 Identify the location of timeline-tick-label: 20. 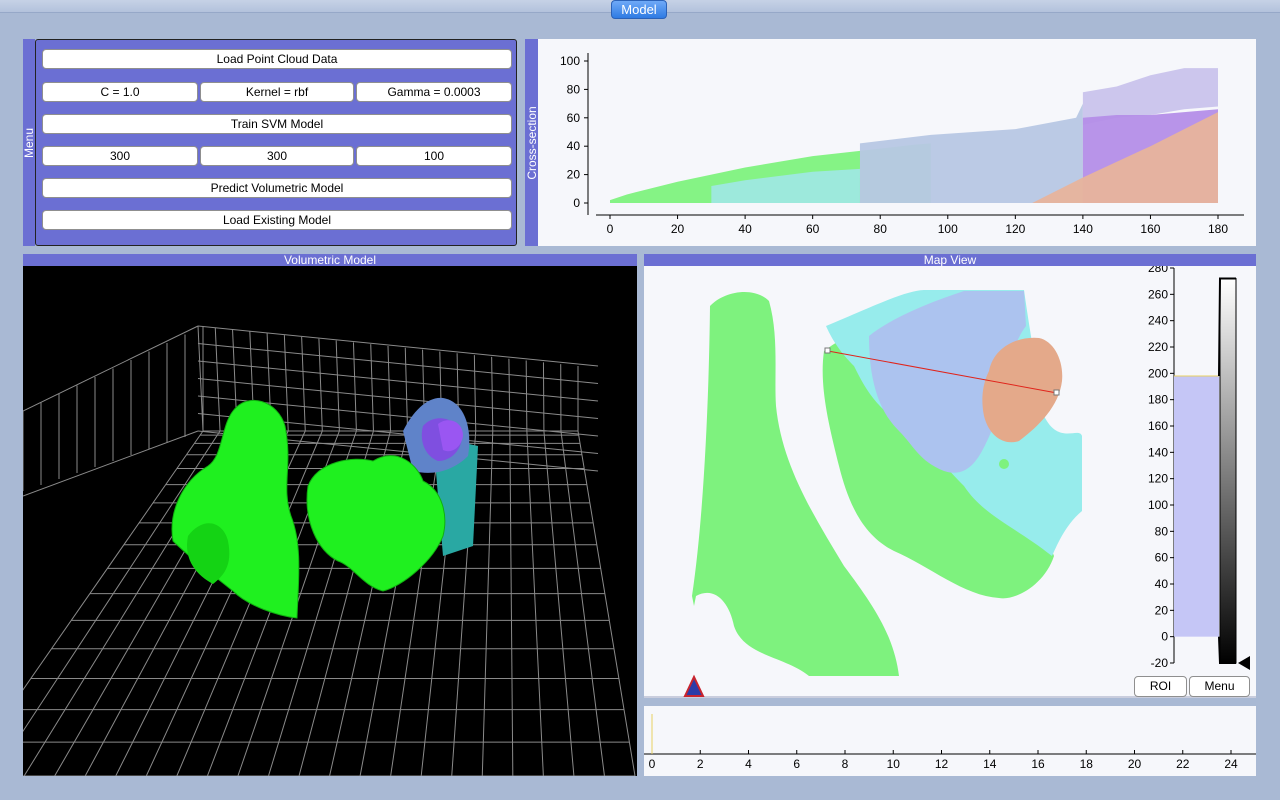
(1135, 764).